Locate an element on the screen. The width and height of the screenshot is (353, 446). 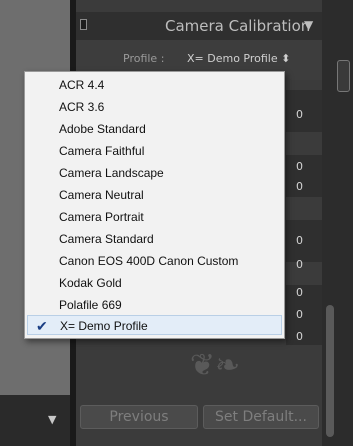
menu-item: ACR 4.4 is located at coordinates (154, 85).